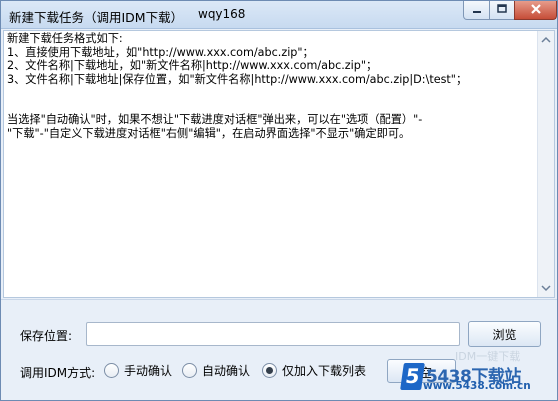 The width and height of the screenshot is (558, 401). I want to click on radio-add-to-list-only: 仅加入下载列表, so click(314, 370).